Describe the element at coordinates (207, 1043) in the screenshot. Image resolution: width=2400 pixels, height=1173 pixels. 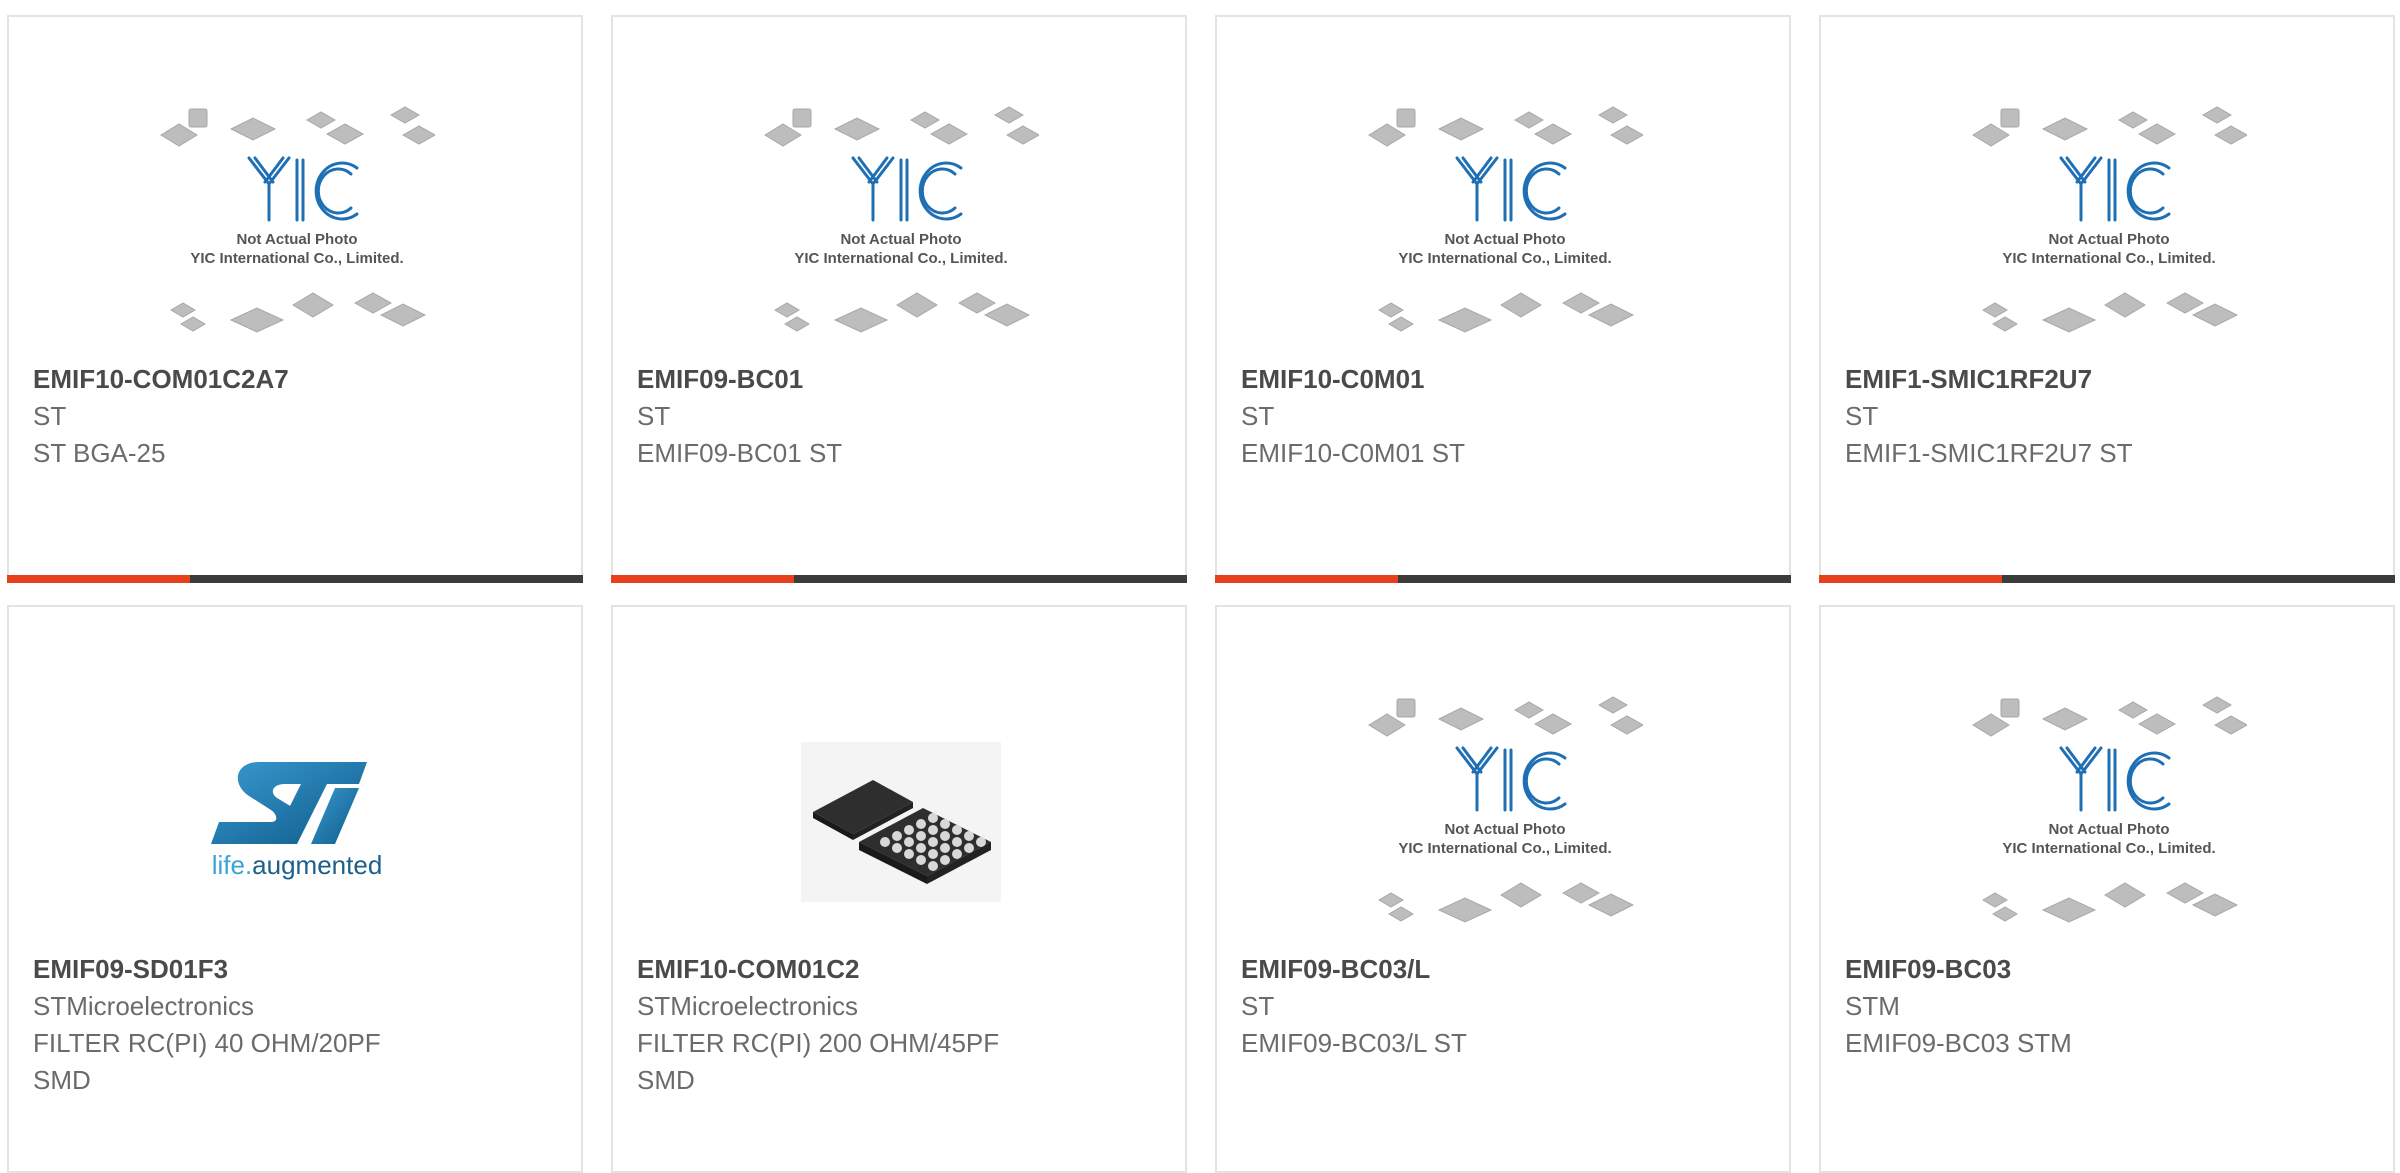
I see `description: FILTER RC(PI) 40 OHM/20PF` at that location.